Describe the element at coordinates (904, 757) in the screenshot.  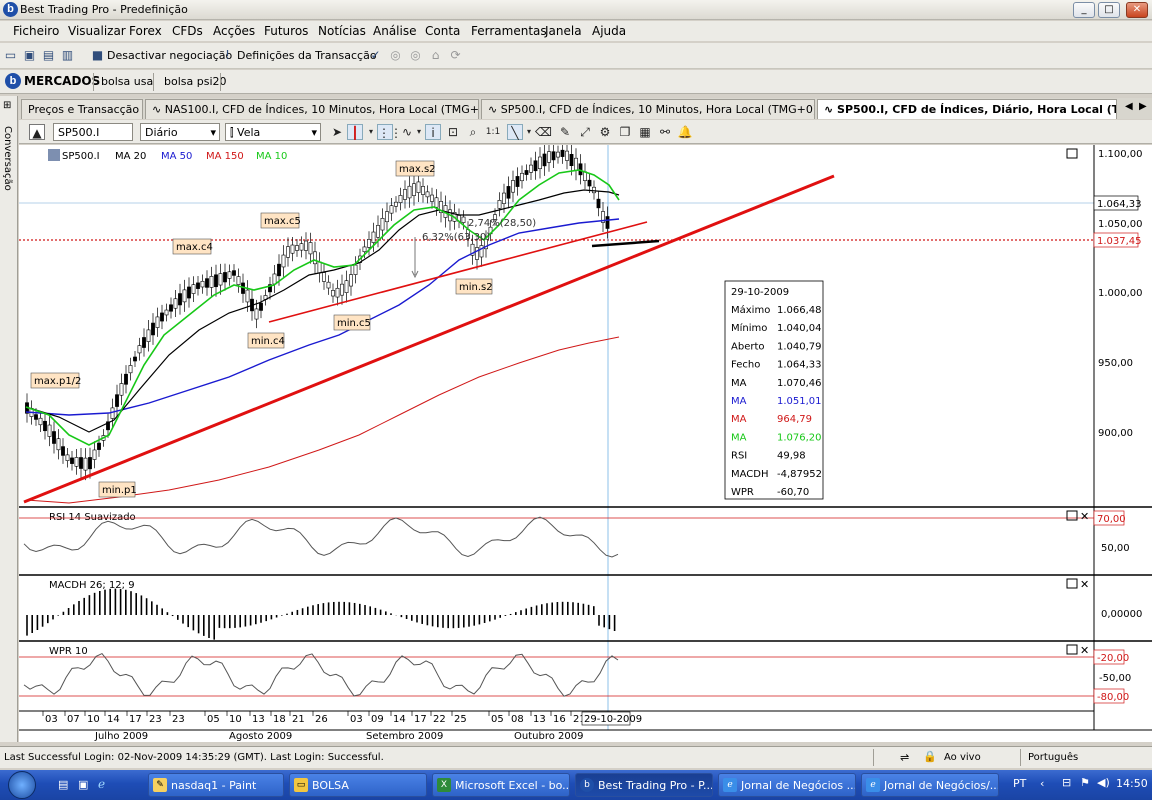
I see `connection-icon: ⇌` at that location.